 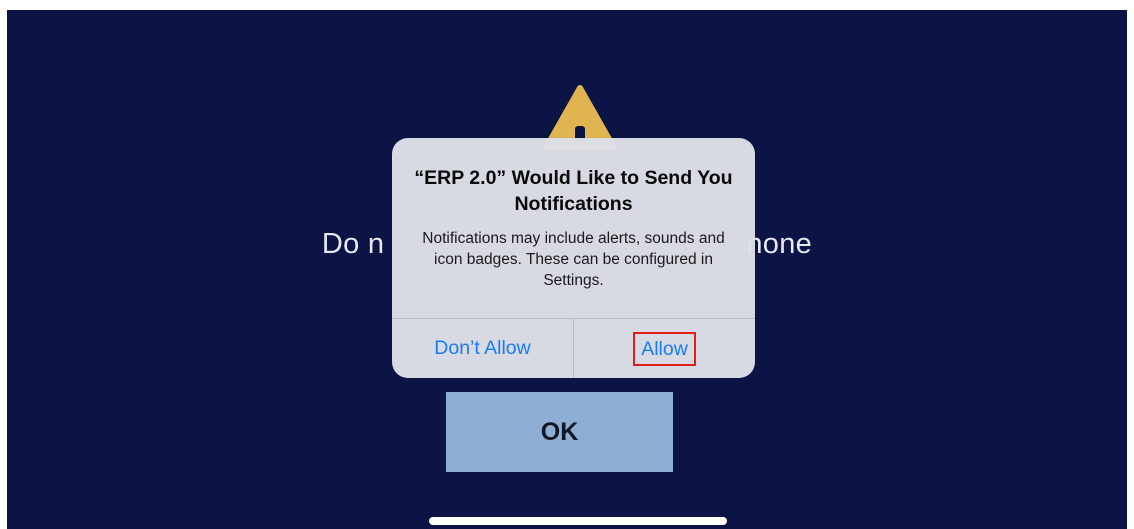 I want to click on home-indicator, so click(x=578, y=521).